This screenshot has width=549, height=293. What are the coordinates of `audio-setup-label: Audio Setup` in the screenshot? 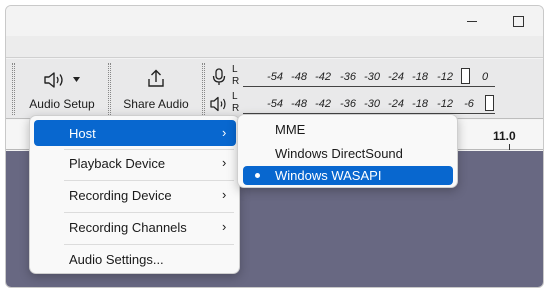 It's located at (62, 104).